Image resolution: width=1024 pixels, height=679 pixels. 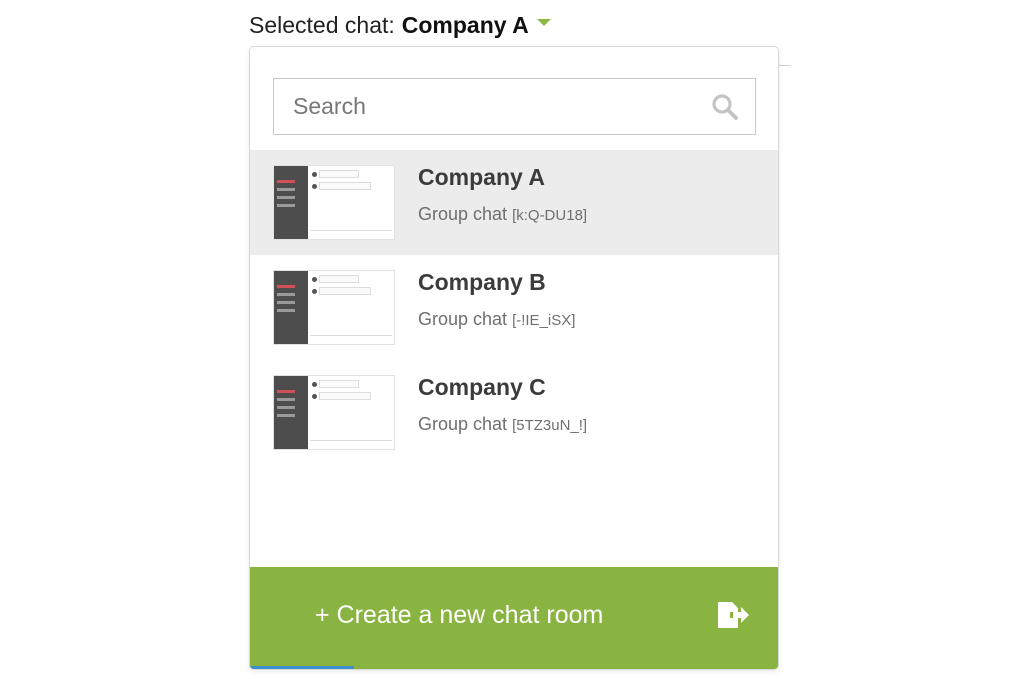 I want to click on chat-title: Company C, so click(x=482, y=387).